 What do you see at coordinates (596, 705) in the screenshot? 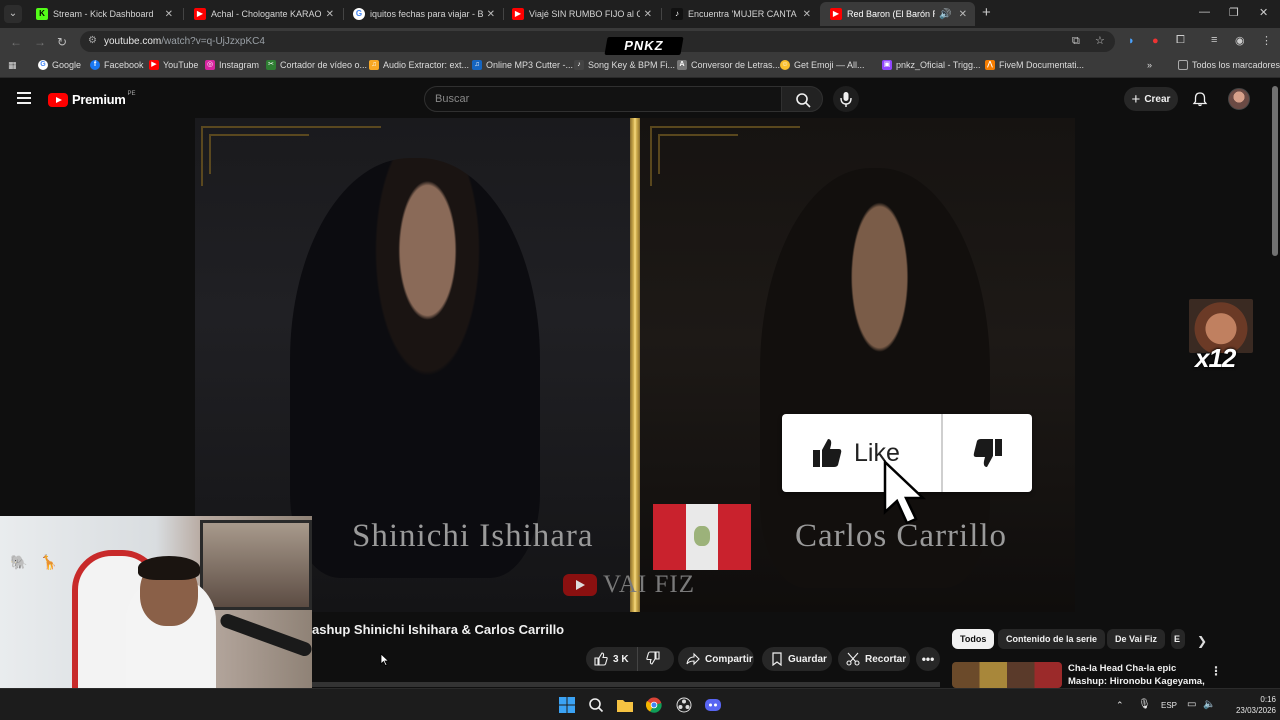
I see `search-icon` at bounding box center [596, 705].